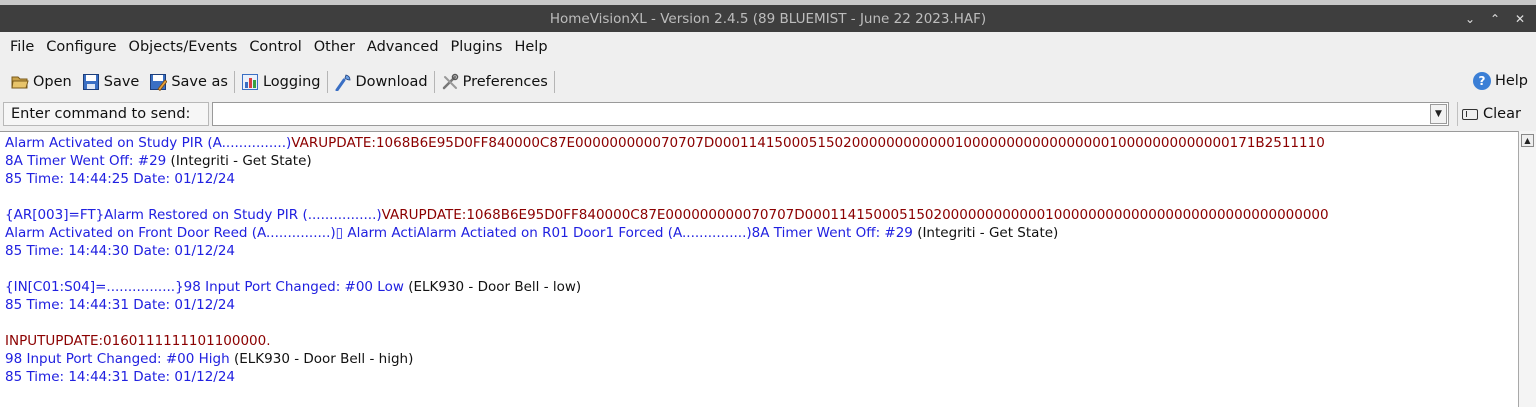 The image size is (1536, 407). I want to click on command-row: Enter command to send: ▼ Clear, so click(768, 115).